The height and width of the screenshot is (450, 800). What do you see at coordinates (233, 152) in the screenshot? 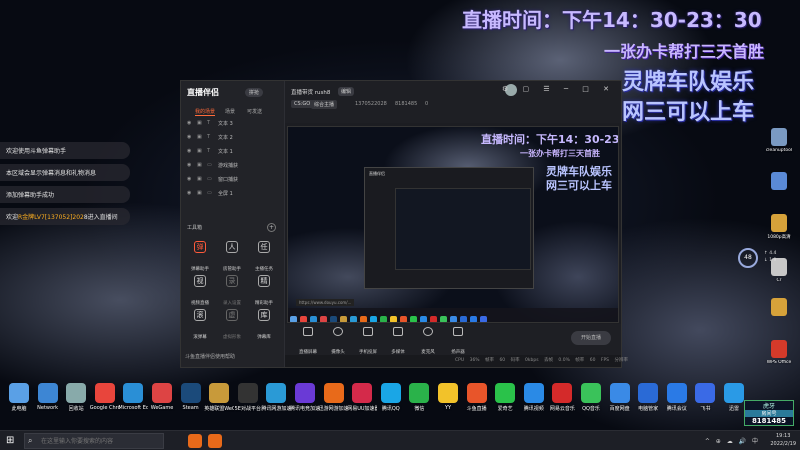
I see `source-item: ◉ ▣ T 文本 1` at bounding box center [233, 152].